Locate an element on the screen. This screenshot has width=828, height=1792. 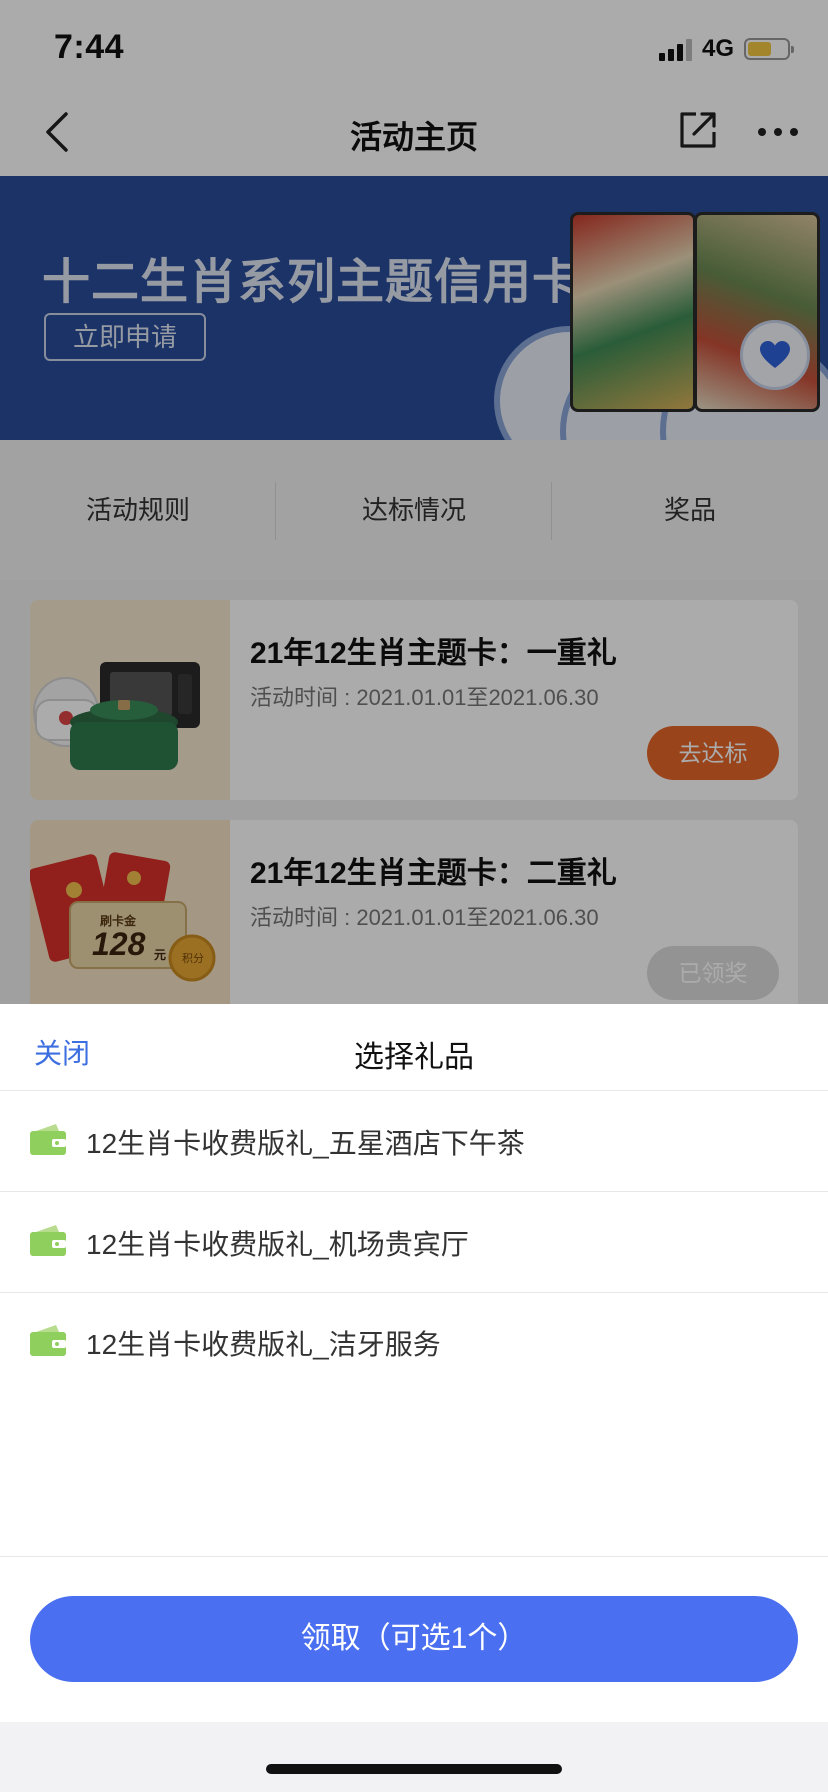
divider is located at coordinates (414, 1556).